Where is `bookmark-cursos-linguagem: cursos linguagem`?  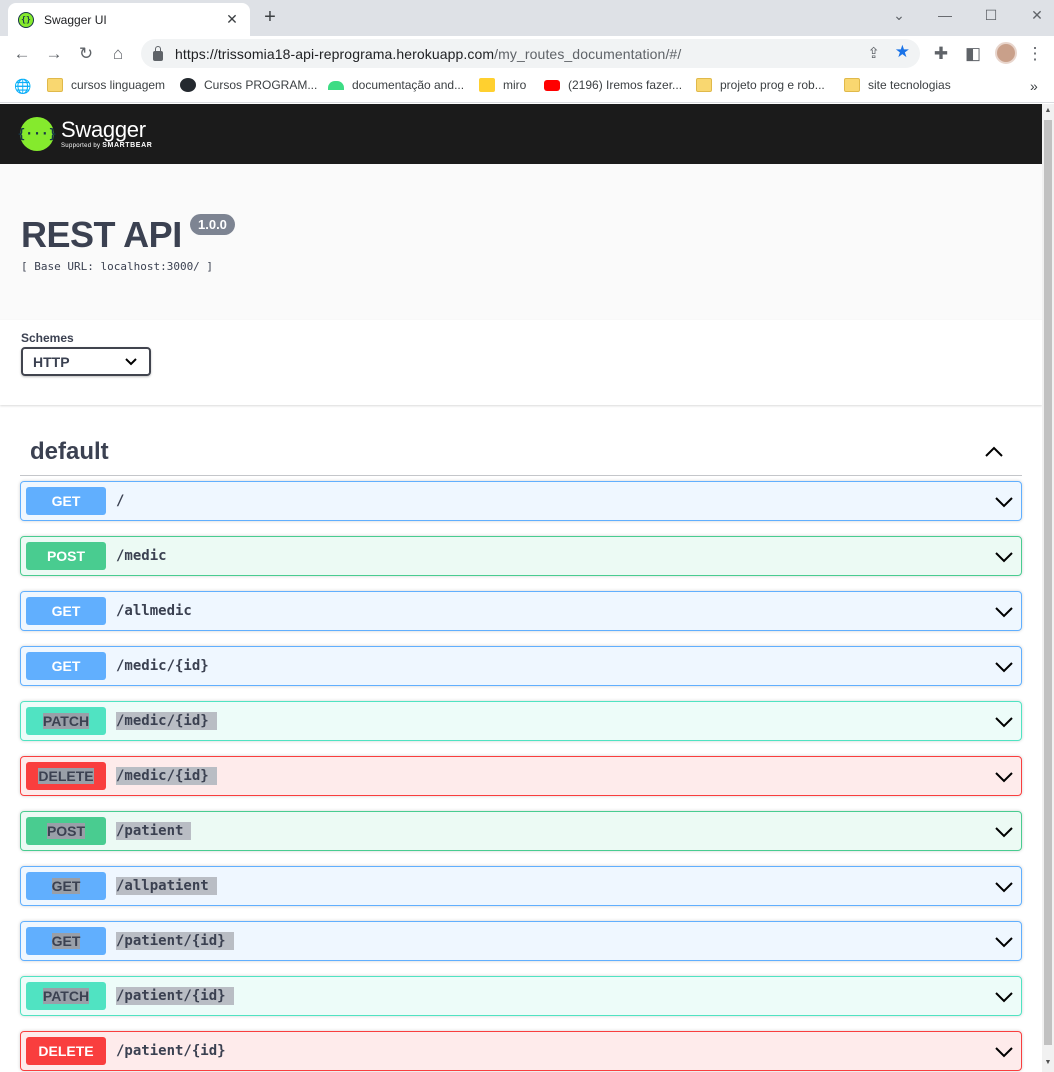
bookmark-cursos-linguagem: cursos linguagem is located at coordinates (106, 85).